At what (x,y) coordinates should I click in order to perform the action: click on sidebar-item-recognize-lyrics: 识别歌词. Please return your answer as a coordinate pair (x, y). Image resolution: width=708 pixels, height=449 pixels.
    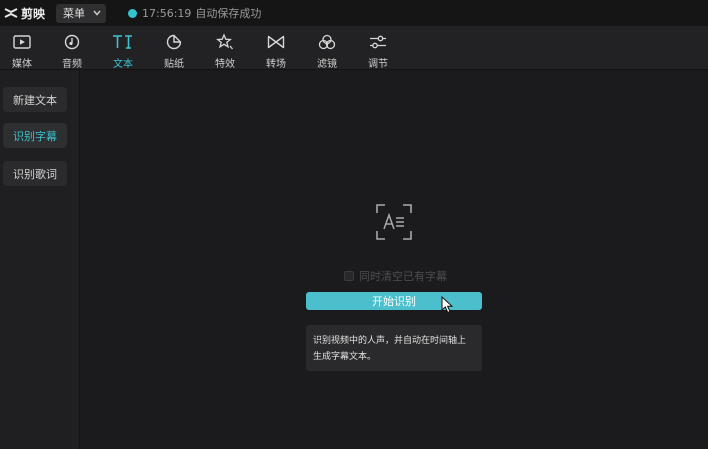
    Looking at the image, I should click on (35, 173).